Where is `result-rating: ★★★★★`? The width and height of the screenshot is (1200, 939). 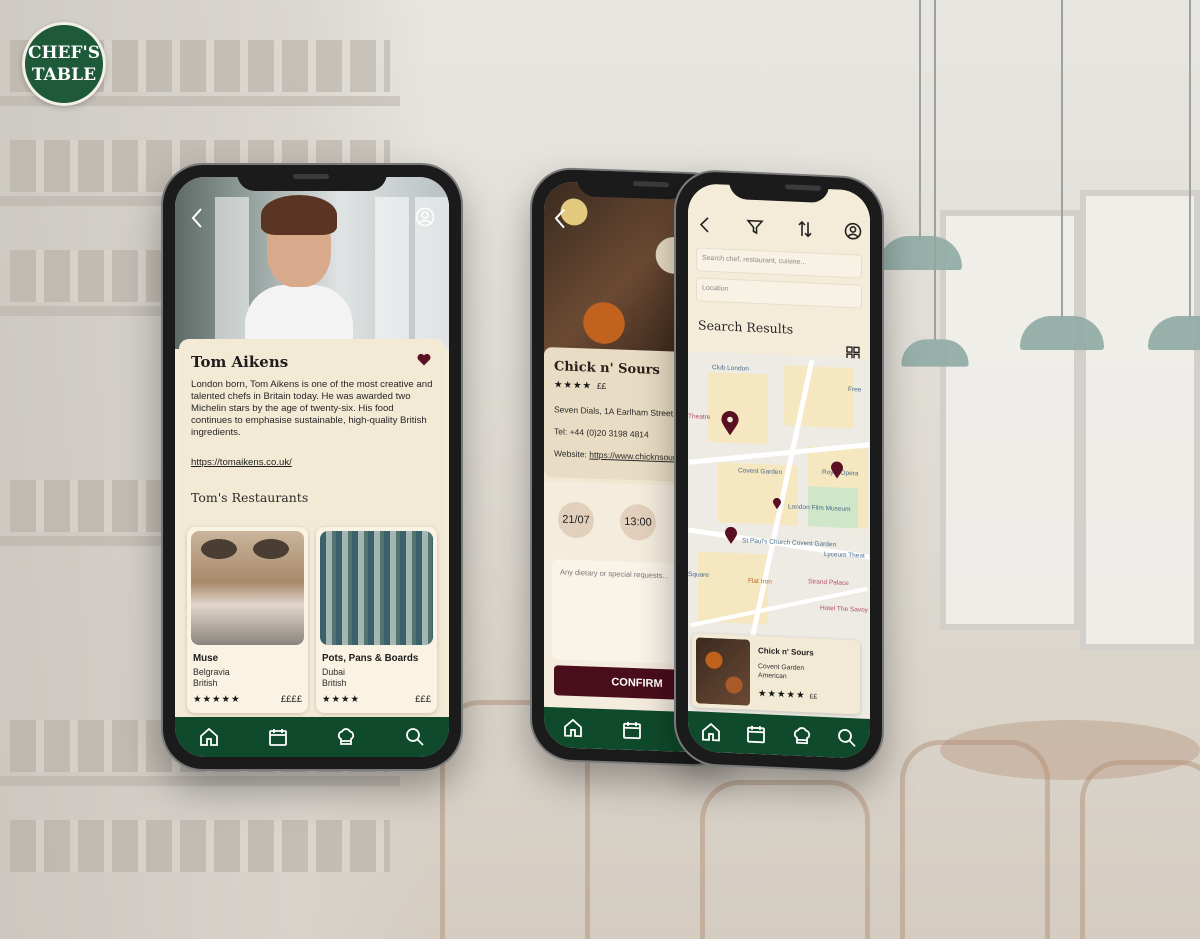
result-rating: ★★★★★ is located at coordinates (782, 695).